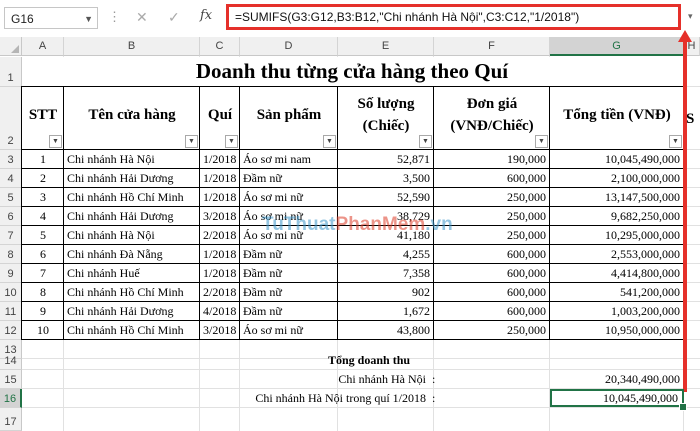  What do you see at coordinates (386, 330) in the screenshot?
I see `table-cell: 43,800` at bounding box center [386, 330].